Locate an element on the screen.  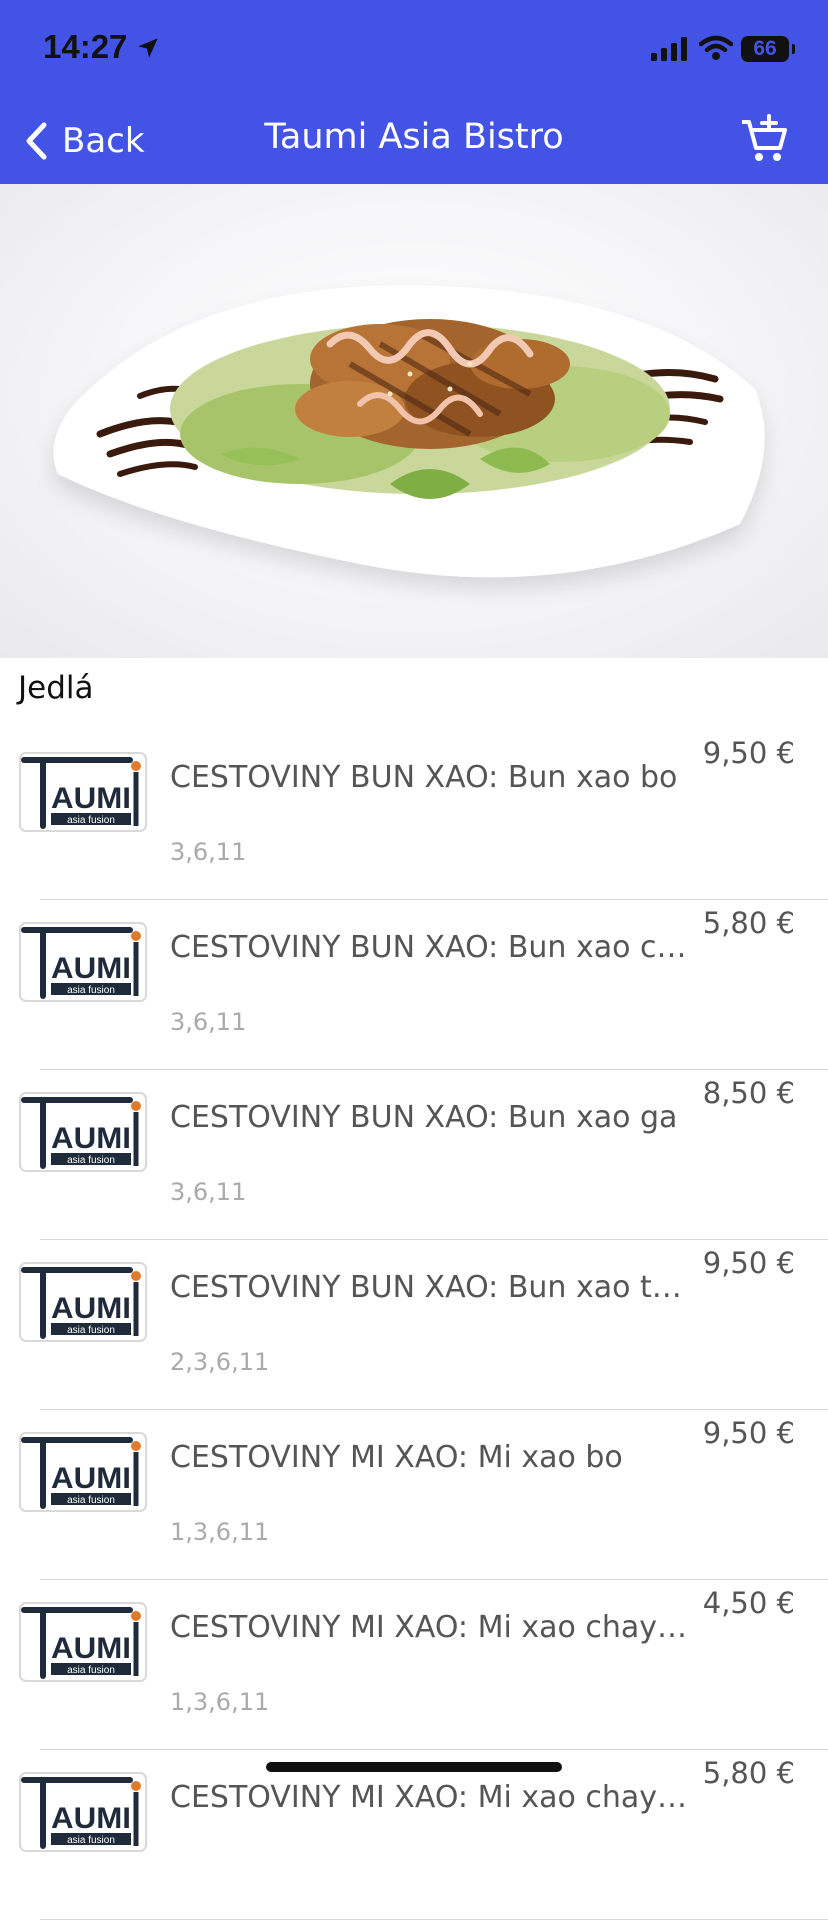
nav-bar: Back Taumi Asia Bistro is located at coordinates (414, 142).